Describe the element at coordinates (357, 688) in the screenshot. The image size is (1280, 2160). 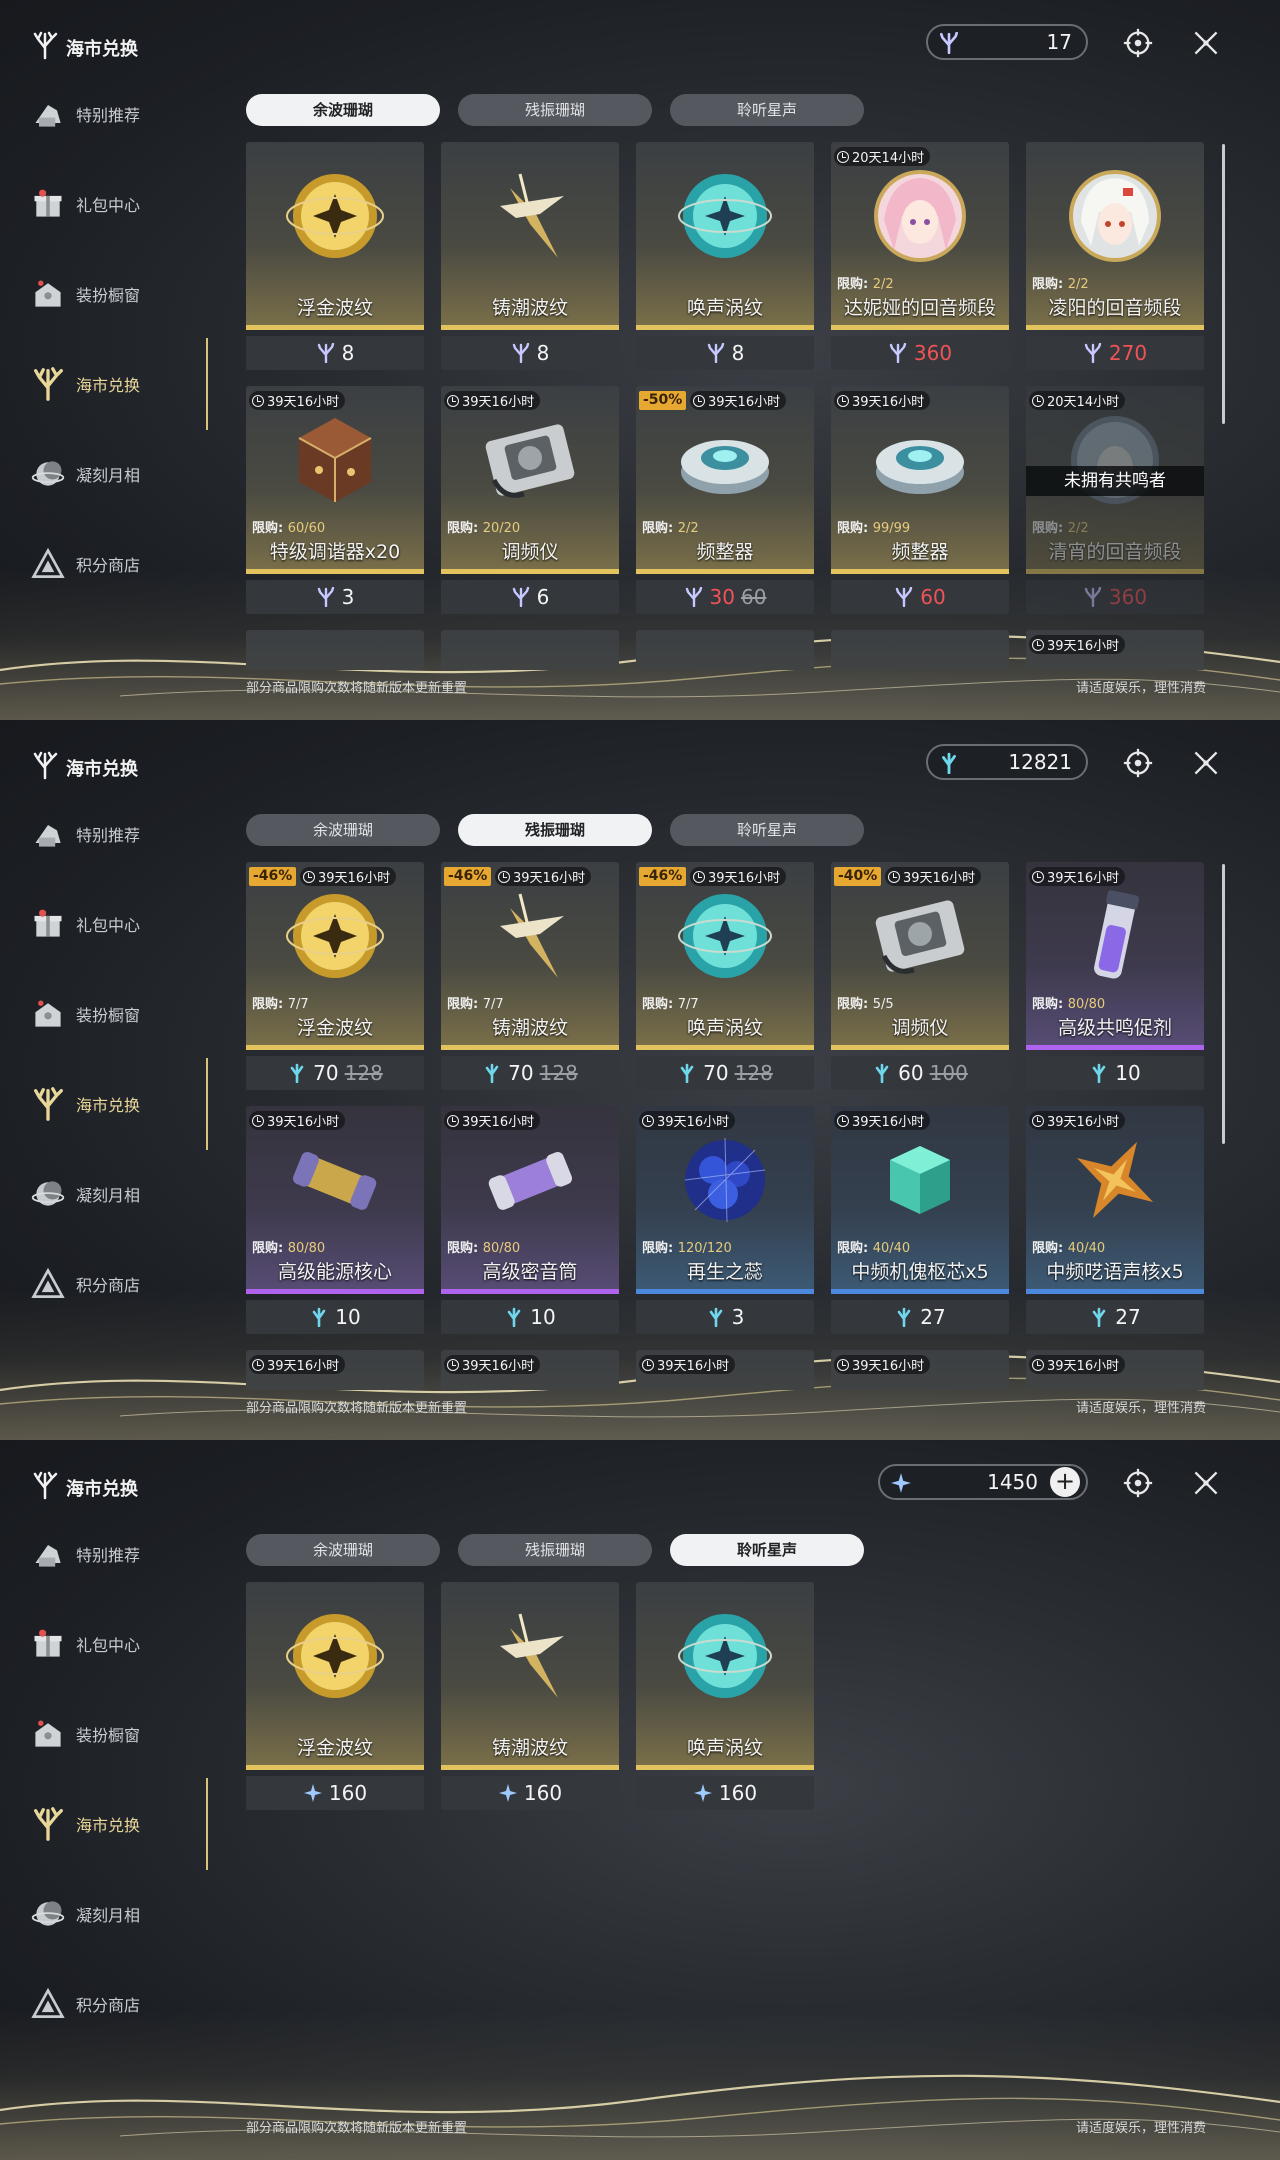
I see `footer-notice: 部分商品限购次数将随新版本更新重置` at that location.